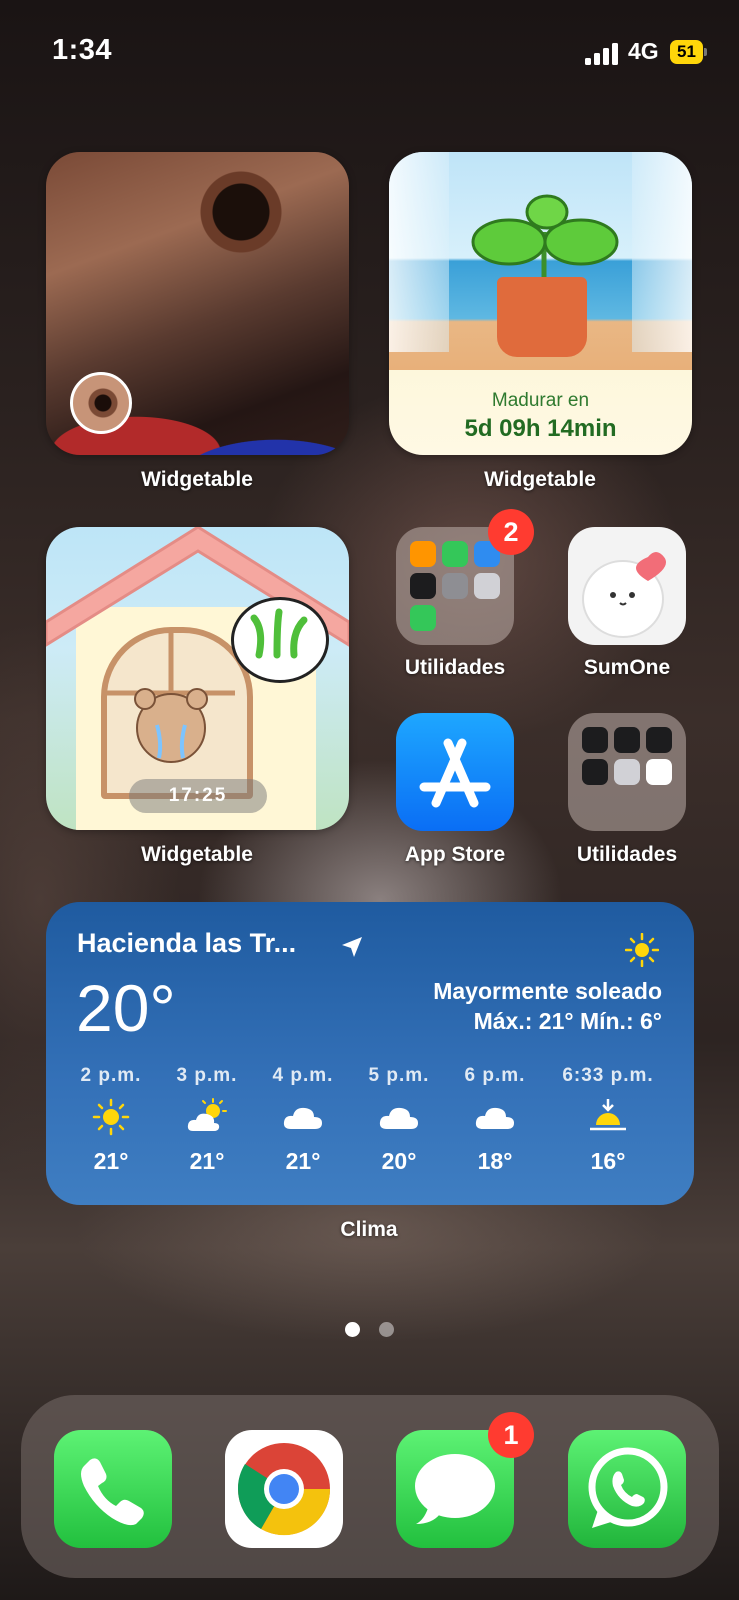 This screenshot has height=1600, width=739. Describe the element at coordinates (540, 479) in the screenshot. I see `plant-widget-label: Widgetable` at that location.